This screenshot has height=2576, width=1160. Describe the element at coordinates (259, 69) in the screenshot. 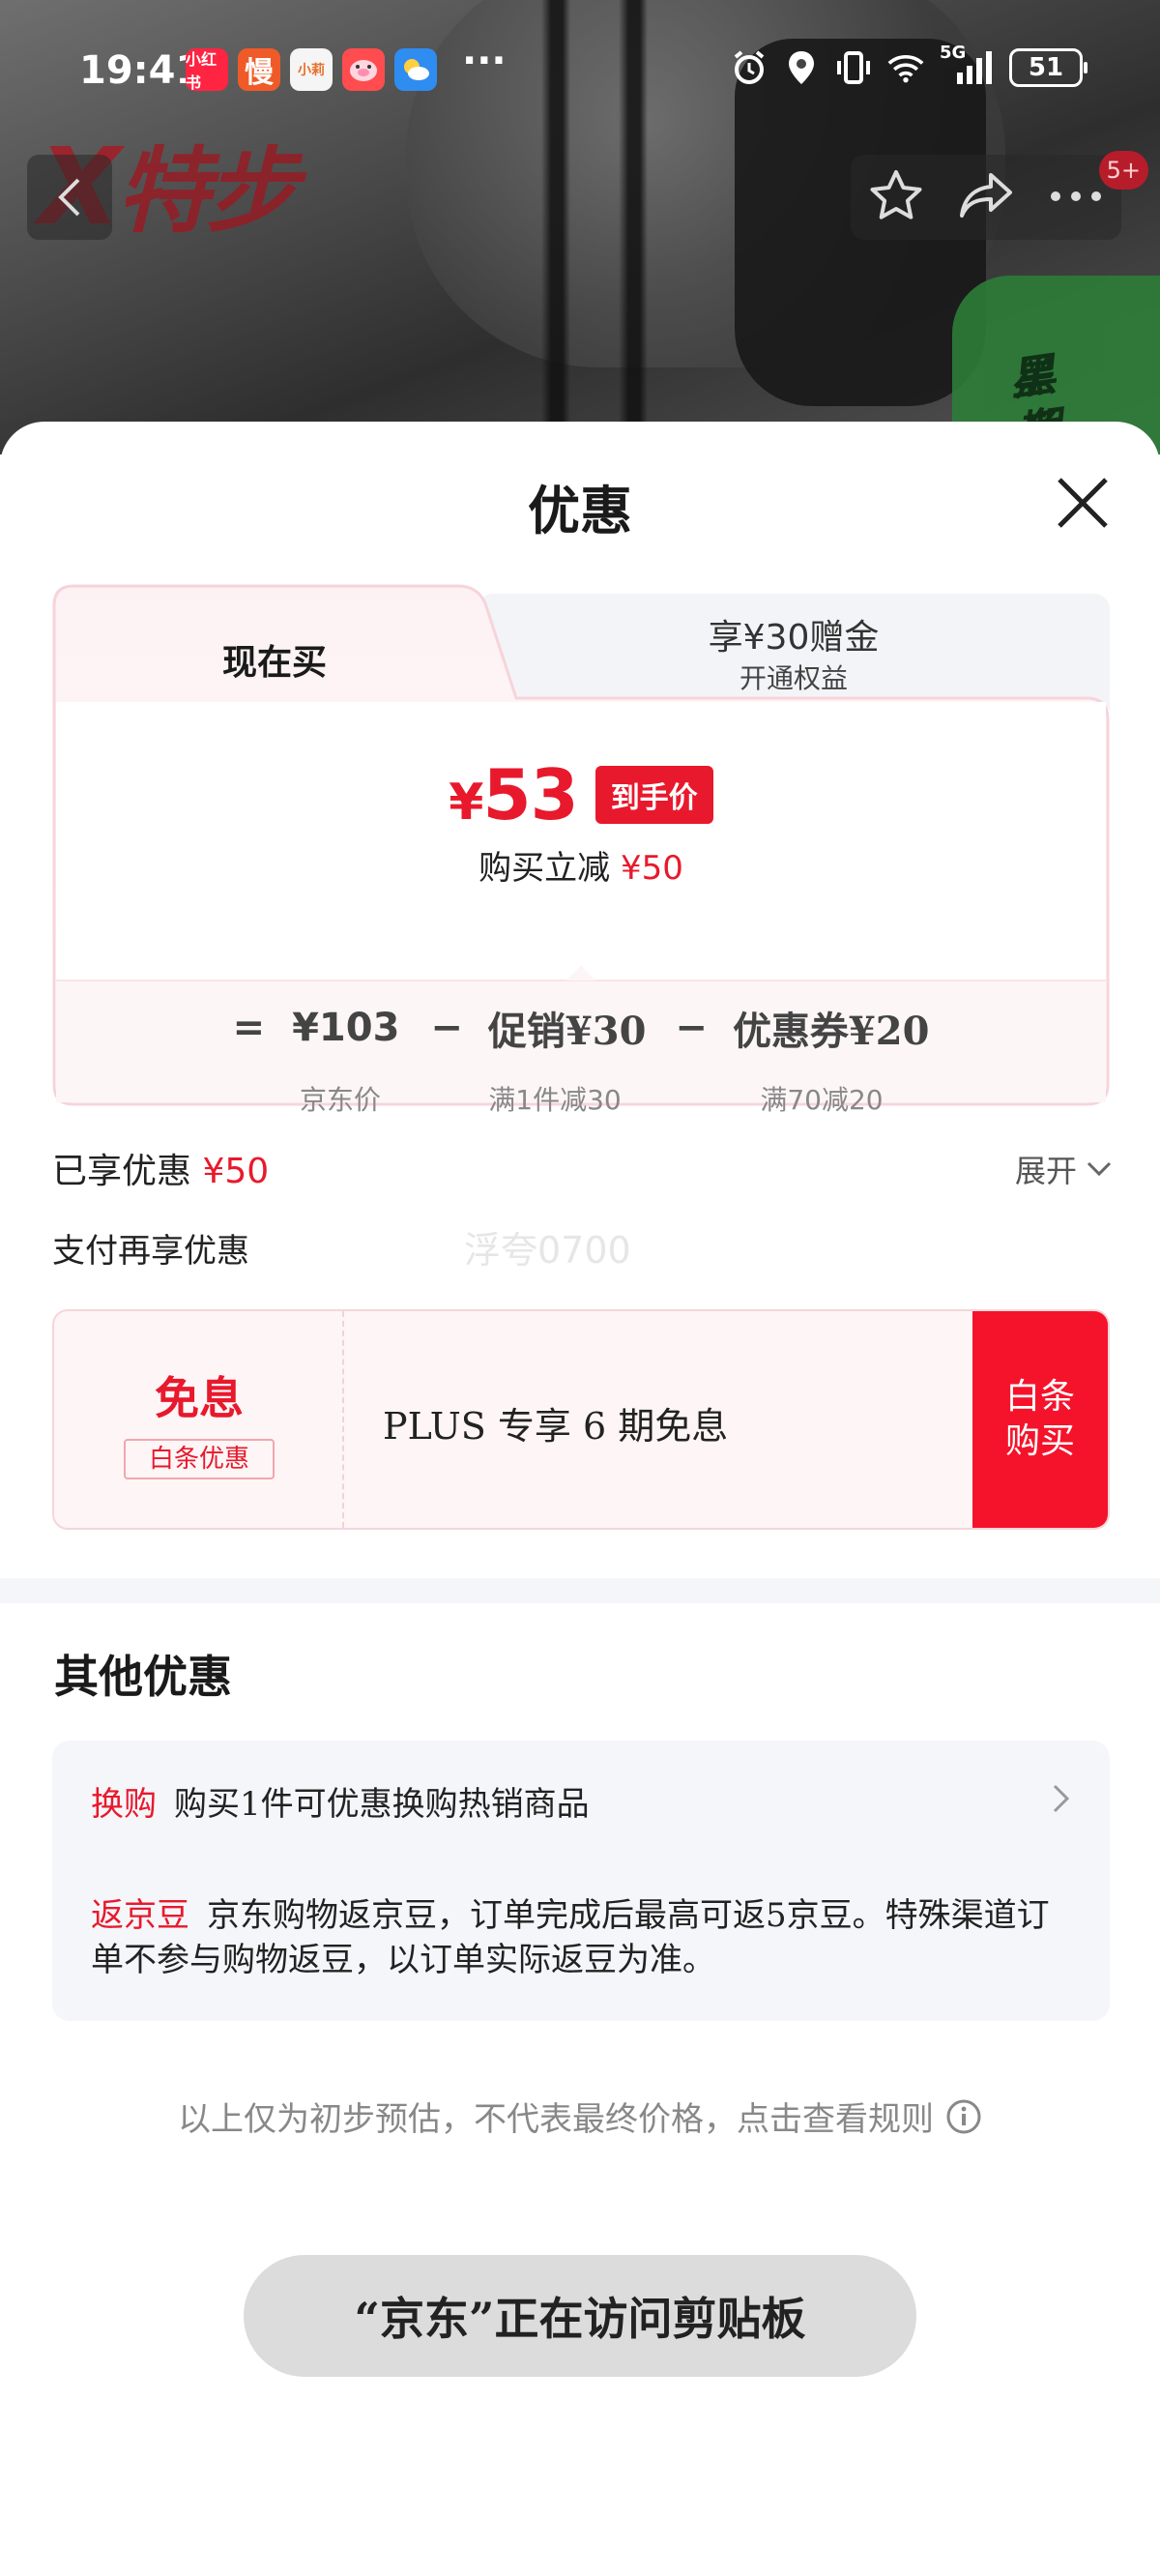

I see `manhua-app-icon: 慢` at that location.